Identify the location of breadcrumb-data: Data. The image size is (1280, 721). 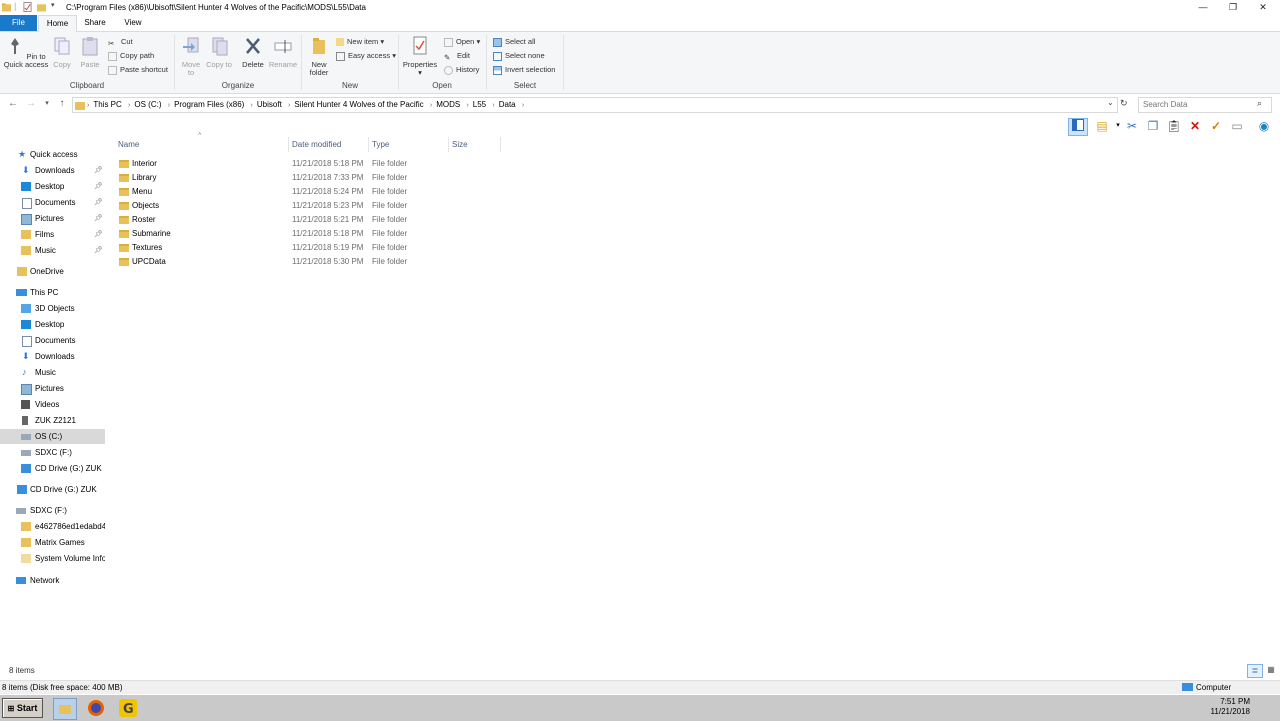
(507, 104).